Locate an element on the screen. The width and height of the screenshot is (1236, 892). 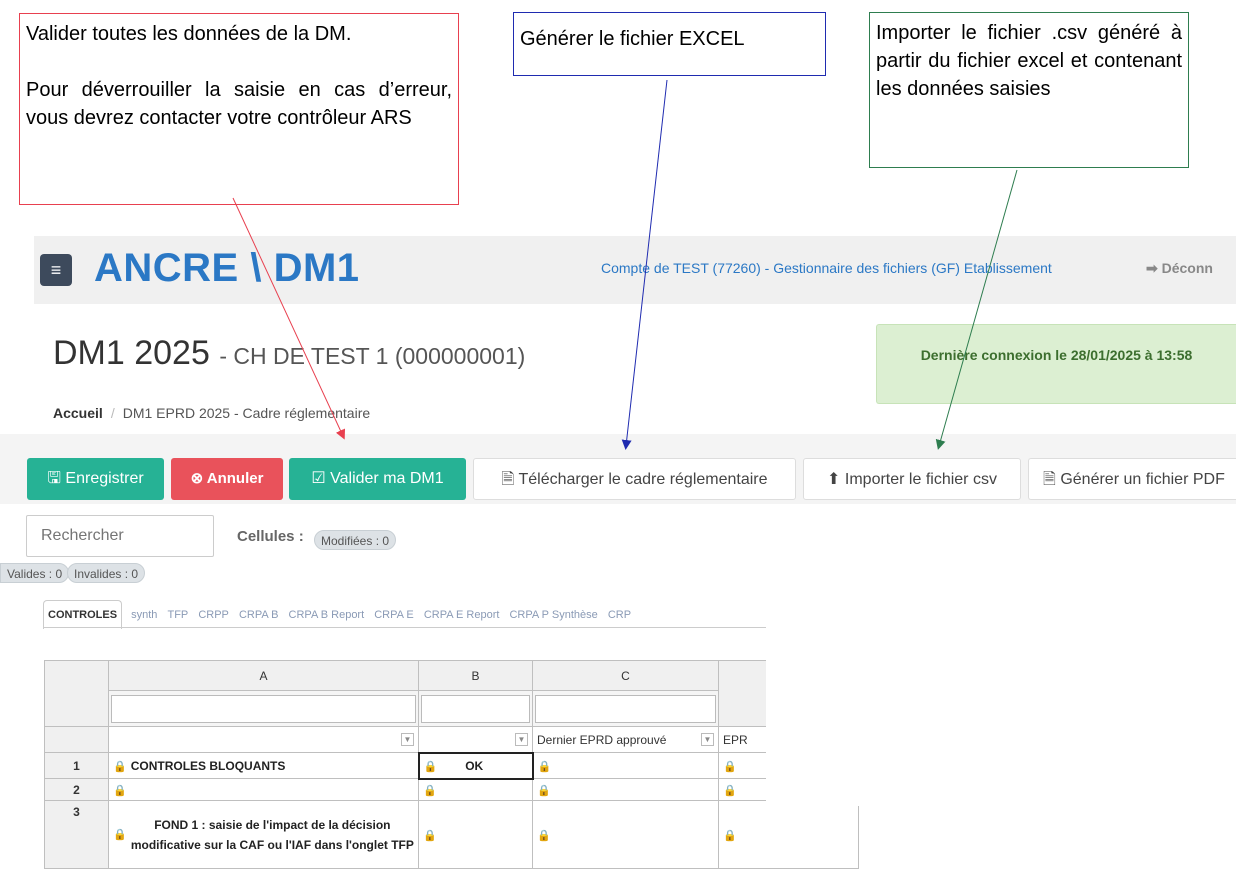
filter-cell-b is located at coordinates (475, 708).